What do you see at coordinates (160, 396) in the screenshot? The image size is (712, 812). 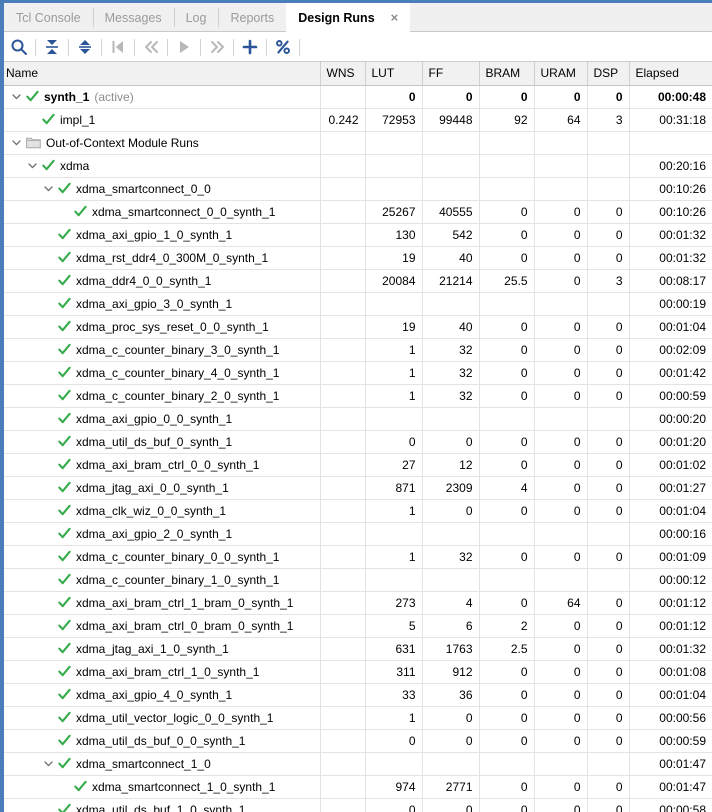 I see `run-name-cell: xdma_c_counter_binary_2_0_synth_1` at bounding box center [160, 396].